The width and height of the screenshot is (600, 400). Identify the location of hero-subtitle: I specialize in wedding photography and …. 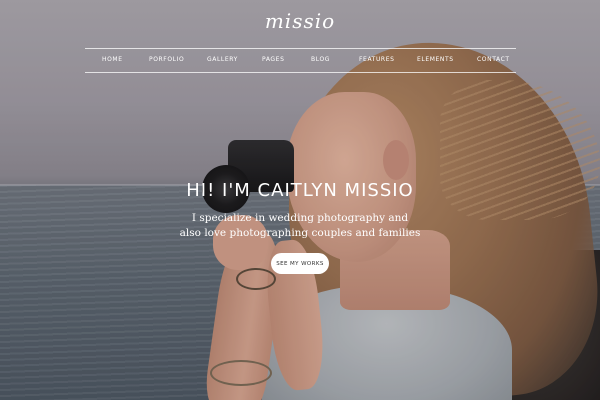
(300, 226).